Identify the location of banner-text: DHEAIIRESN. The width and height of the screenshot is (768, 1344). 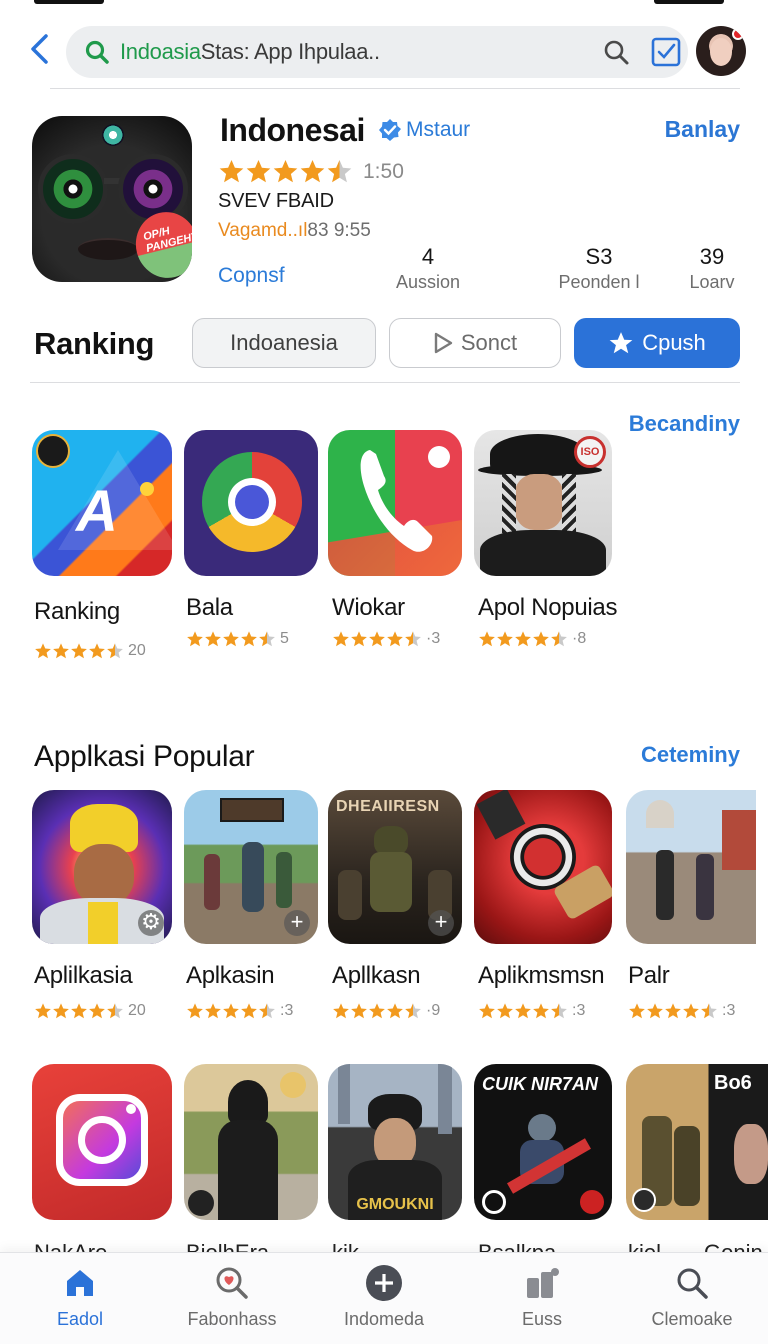
(388, 806).